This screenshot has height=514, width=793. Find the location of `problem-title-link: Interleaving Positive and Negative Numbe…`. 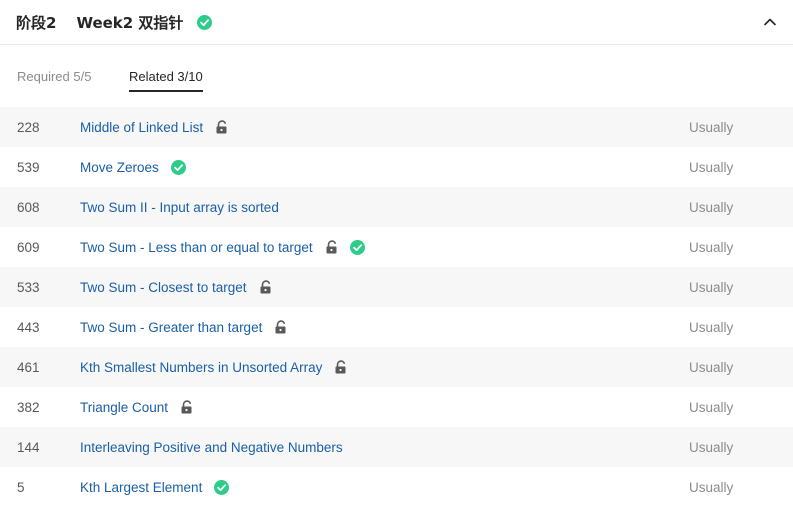

problem-title-link: Interleaving Positive and Negative Numbe… is located at coordinates (211, 447).